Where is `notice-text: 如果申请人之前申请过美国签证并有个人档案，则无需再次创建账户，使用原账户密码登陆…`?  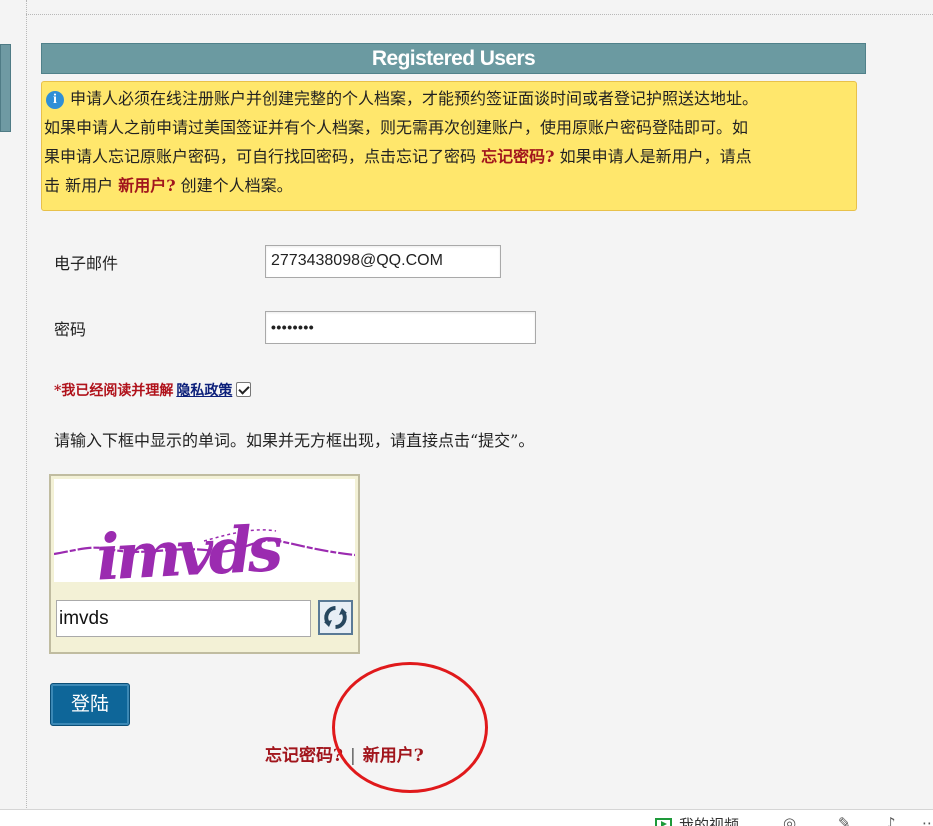
notice-text: 如果申请人之前申请过美国签证并有个人档案，则无需再次创建账户，使用原账户密码登陆… is located at coordinates (396, 127).